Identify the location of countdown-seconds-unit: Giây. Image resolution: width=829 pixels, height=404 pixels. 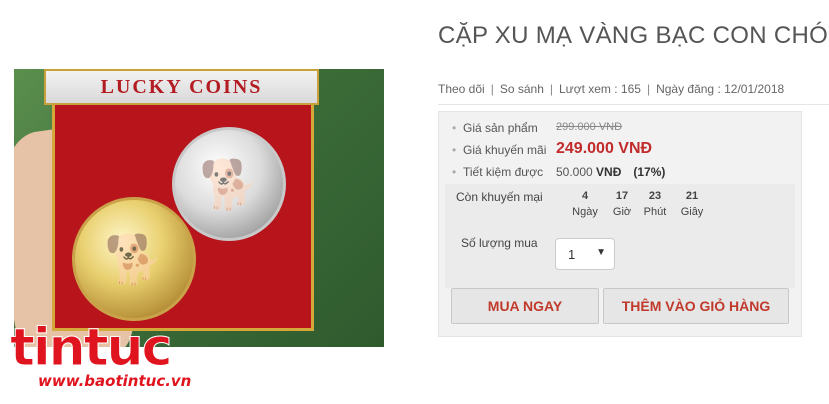
(692, 212).